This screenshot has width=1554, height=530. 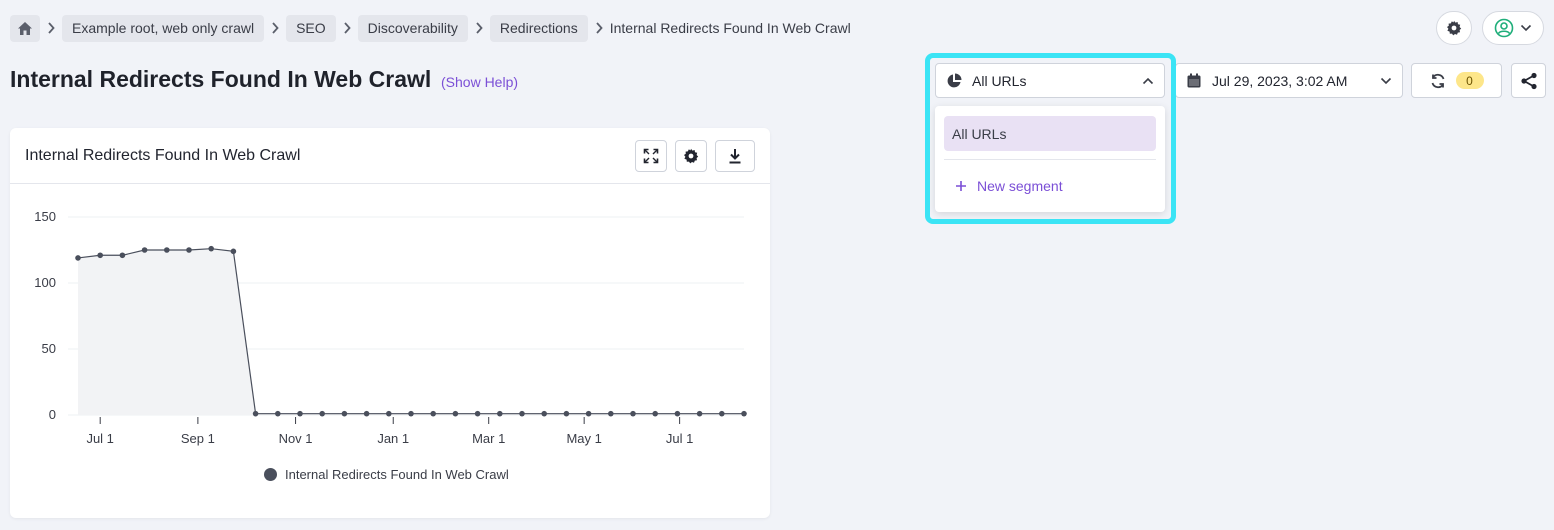 I want to click on chart-card-title: Internal Redirects Found In Web Crawl, so click(x=163, y=155).